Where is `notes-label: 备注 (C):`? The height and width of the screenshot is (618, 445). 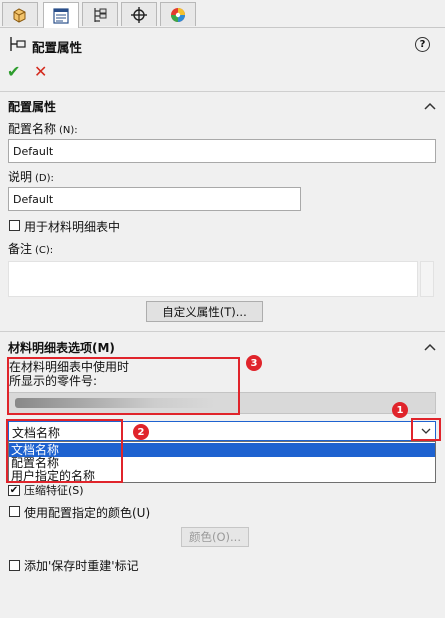 notes-label: 备注 (C): is located at coordinates (31, 249).